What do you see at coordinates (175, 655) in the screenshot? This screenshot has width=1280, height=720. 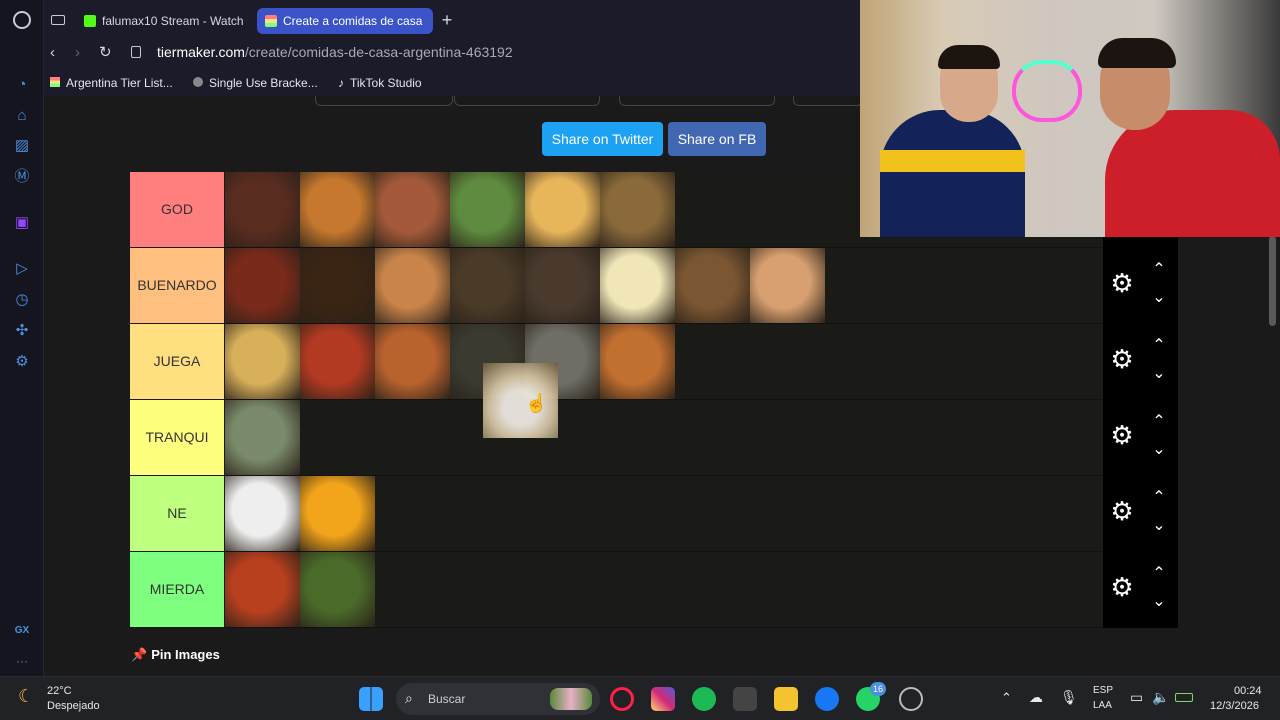 I see `pin-images: 📌 Pin Images` at bounding box center [175, 655].